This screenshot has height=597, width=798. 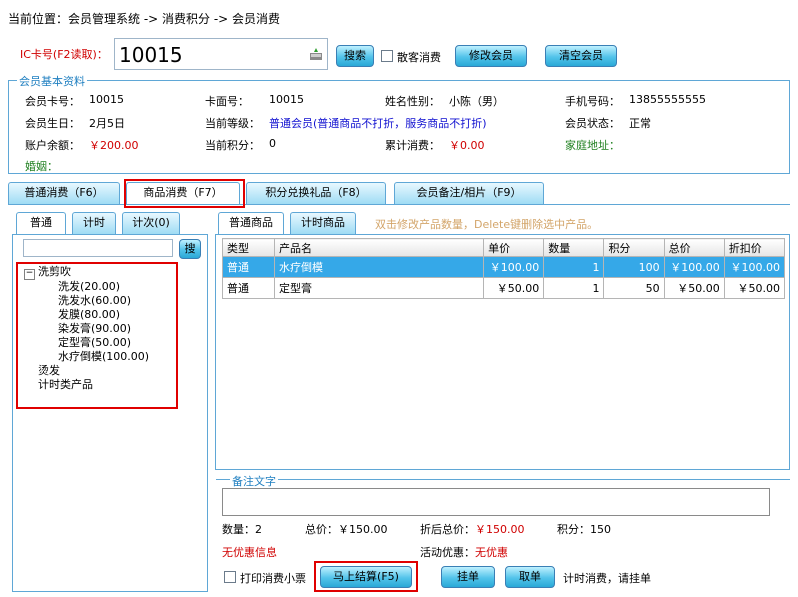 I want to click on promo-summary: 活动优惠：无优惠, so click(x=464, y=552).